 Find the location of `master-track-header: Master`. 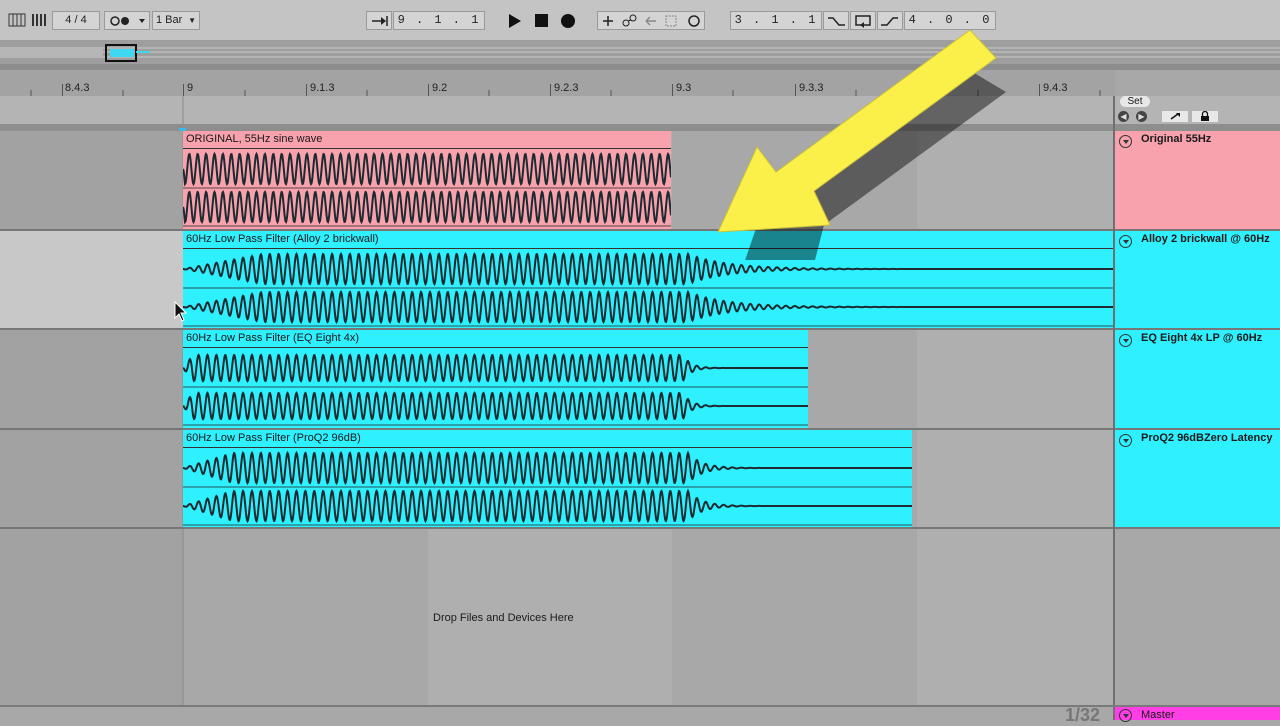

master-track-header: Master is located at coordinates (1197, 714).